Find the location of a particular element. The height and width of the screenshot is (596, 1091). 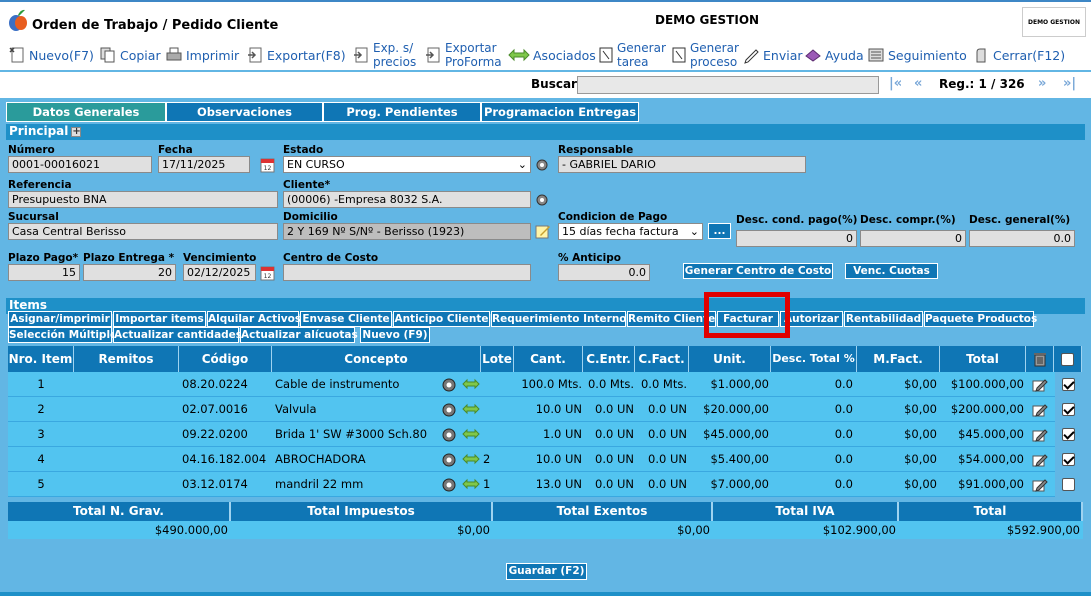

cliente-field: (00006) -Empresa 8032 S.A. is located at coordinates (407, 199).